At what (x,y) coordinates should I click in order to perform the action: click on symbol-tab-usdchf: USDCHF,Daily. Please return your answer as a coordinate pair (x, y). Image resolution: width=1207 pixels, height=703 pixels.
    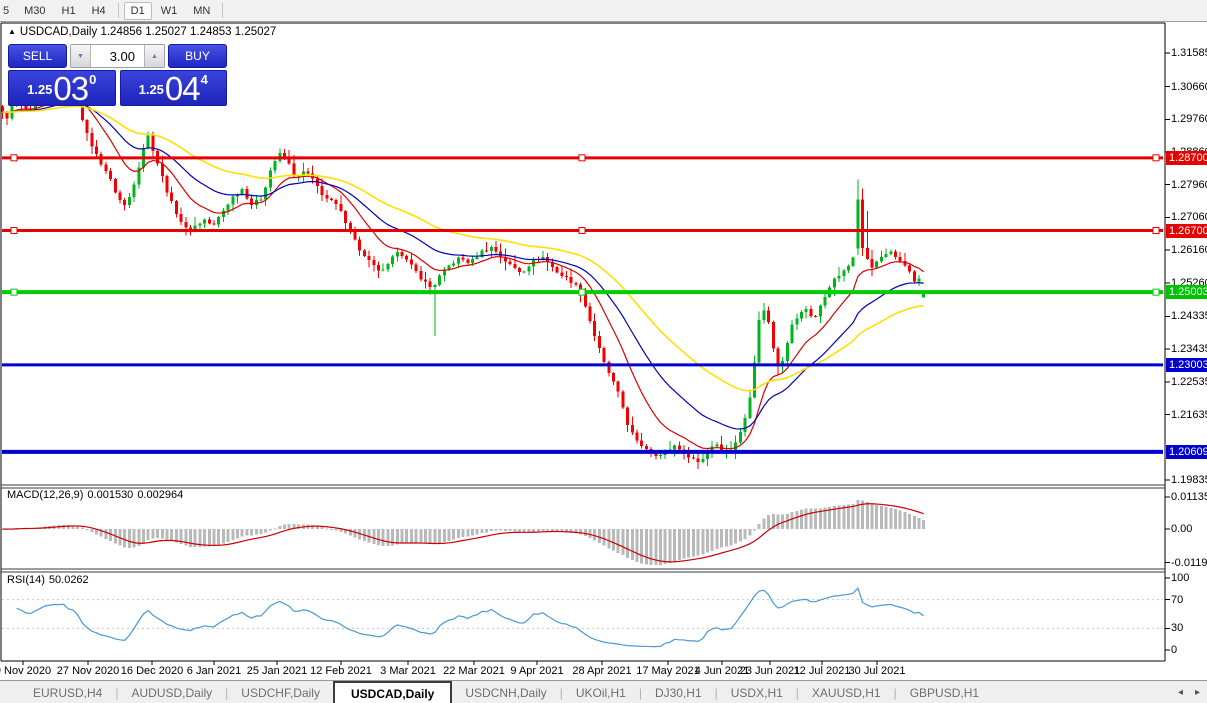
    Looking at the image, I should click on (280, 692).